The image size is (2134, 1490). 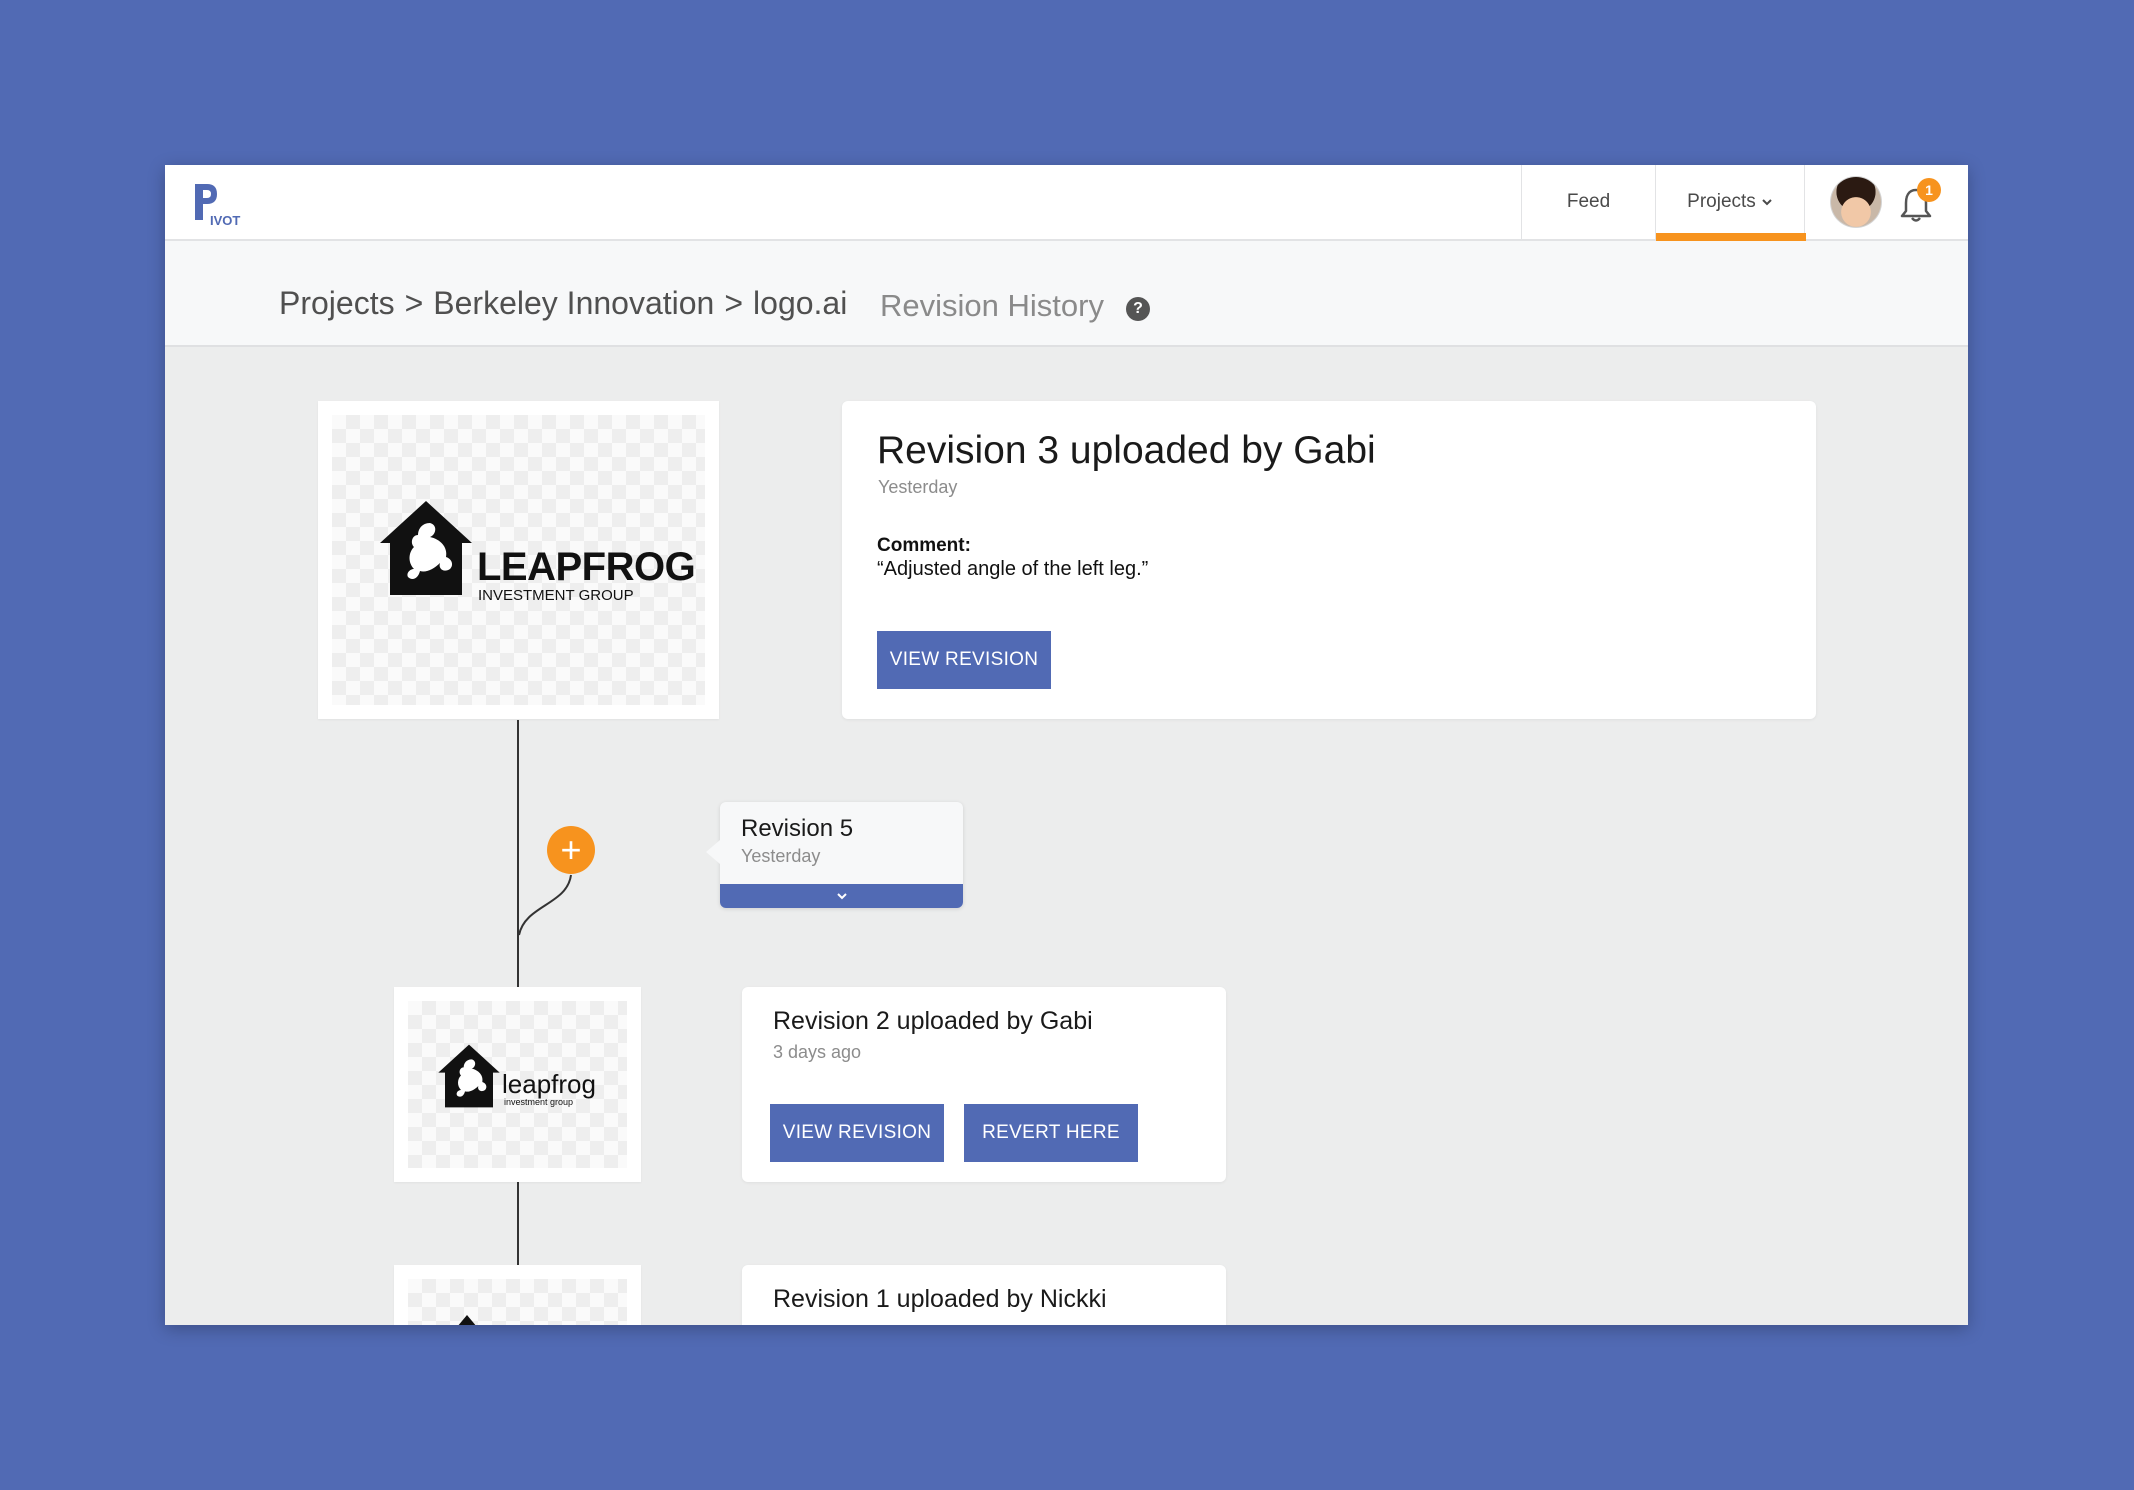 I want to click on revert-here-button: REVERT HERE, so click(x=1051, y=1133).